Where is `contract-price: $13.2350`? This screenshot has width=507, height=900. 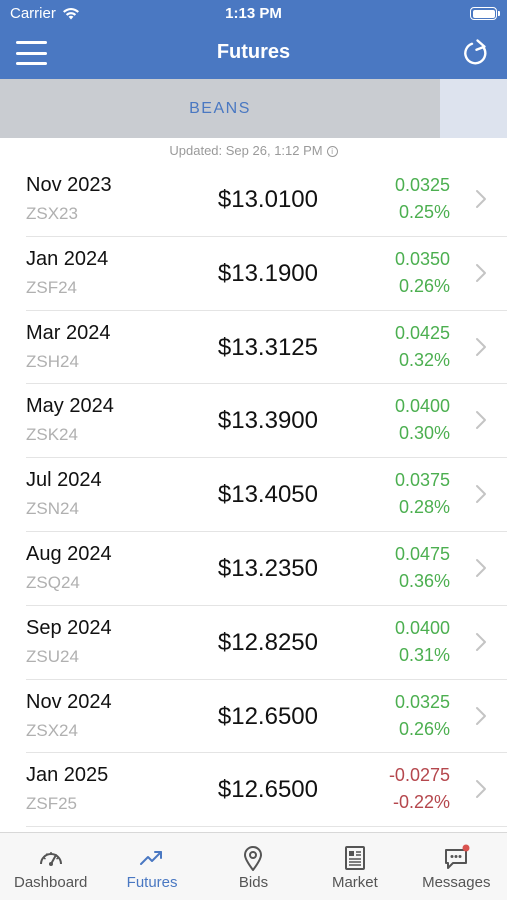
contract-price: $13.2350 is located at coordinates (267, 568).